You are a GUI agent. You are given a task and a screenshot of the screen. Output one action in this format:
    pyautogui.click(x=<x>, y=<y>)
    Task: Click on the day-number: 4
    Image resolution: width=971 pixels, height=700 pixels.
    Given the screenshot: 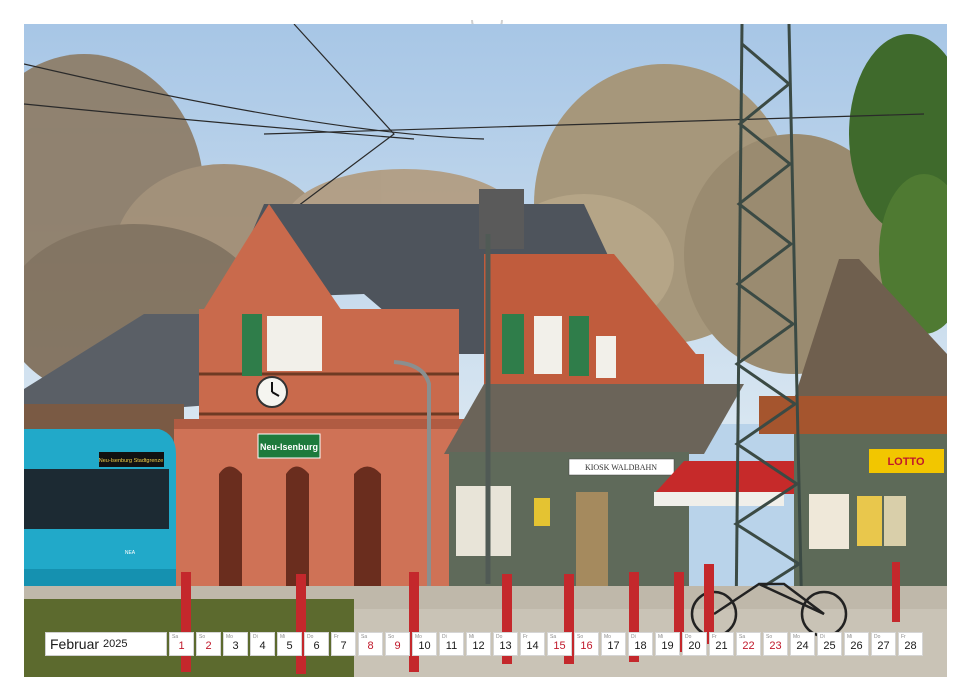 What is the action you would take?
    pyautogui.click(x=262, y=646)
    